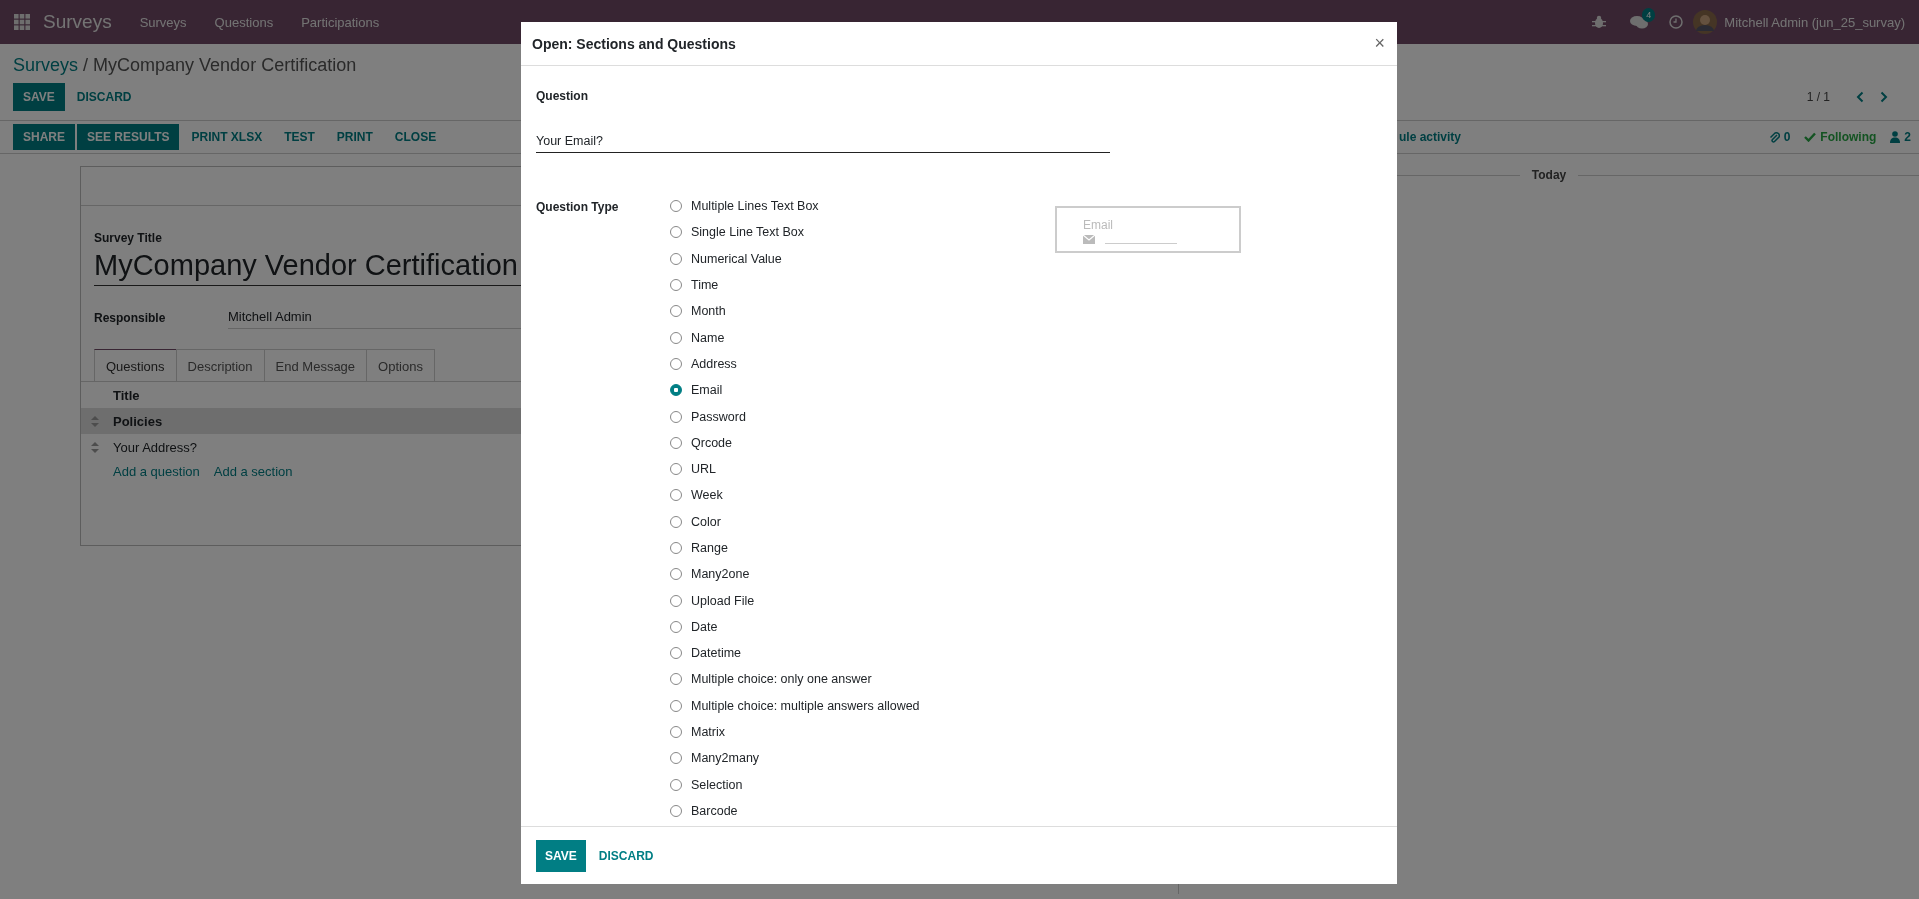 This screenshot has width=1919, height=899. Describe the element at coordinates (1818, 97) in the screenshot. I see `pager-value: 1 / 1` at that location.